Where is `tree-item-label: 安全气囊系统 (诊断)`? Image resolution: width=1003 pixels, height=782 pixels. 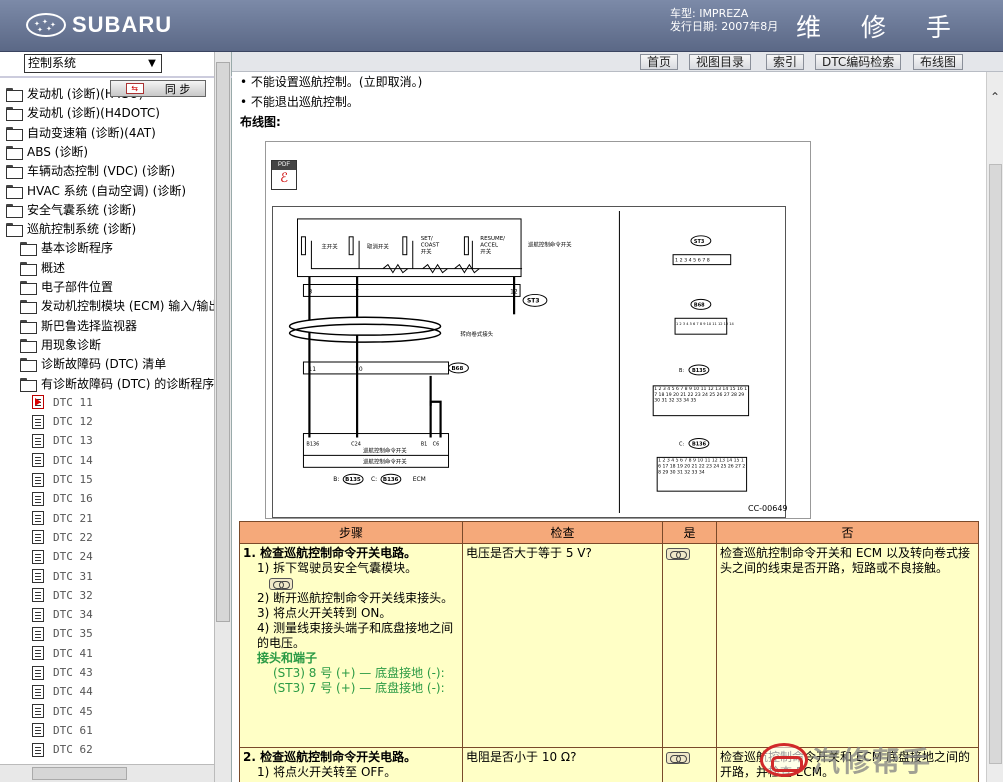 tree-item-label: 安全气囊系统 (诊断) is located at coordinates (82, 209).